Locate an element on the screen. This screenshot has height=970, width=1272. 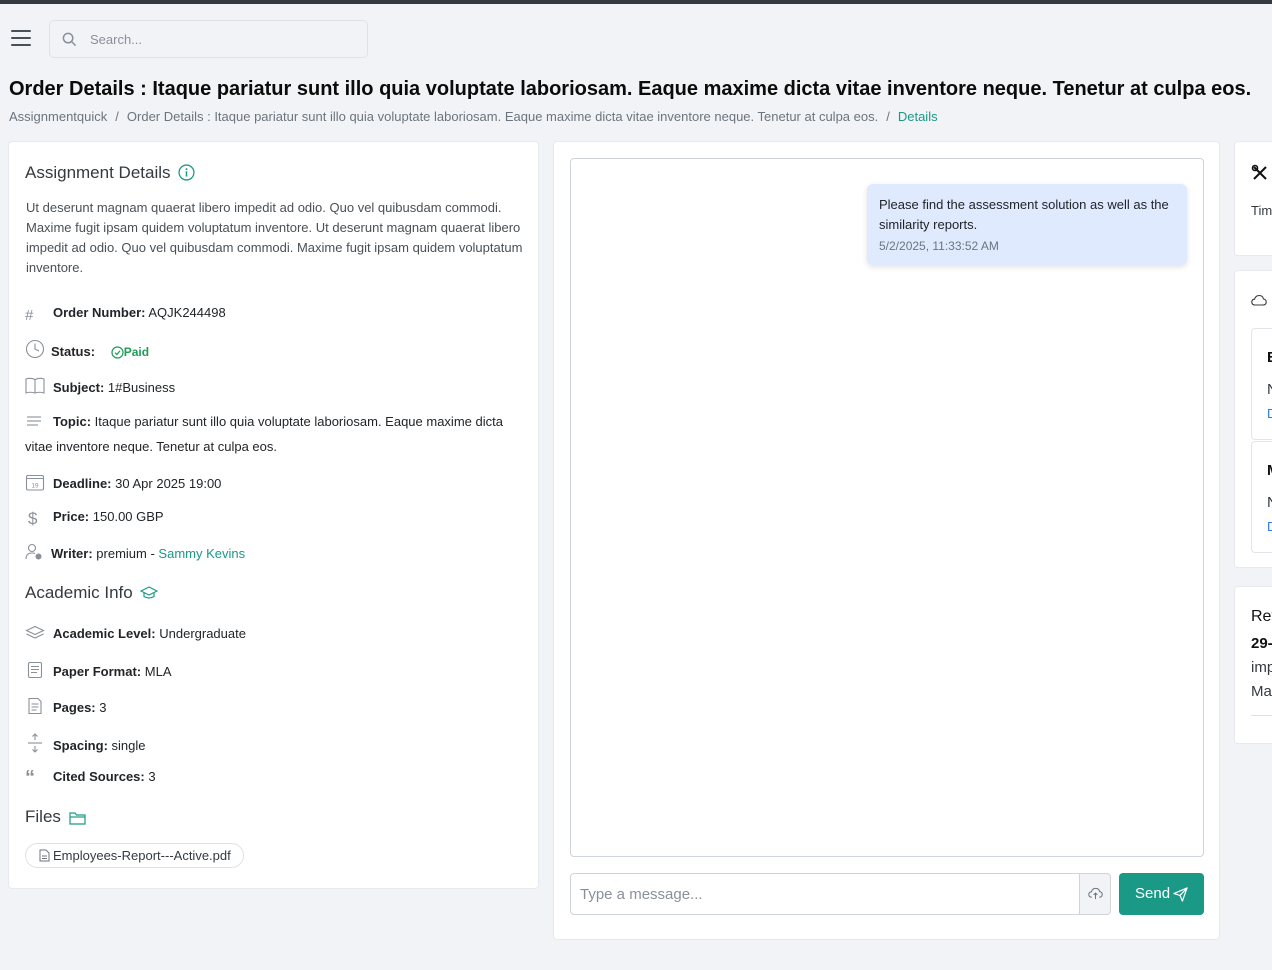
academic-level-value: Undergraduate is located at coordinates (202, 633).